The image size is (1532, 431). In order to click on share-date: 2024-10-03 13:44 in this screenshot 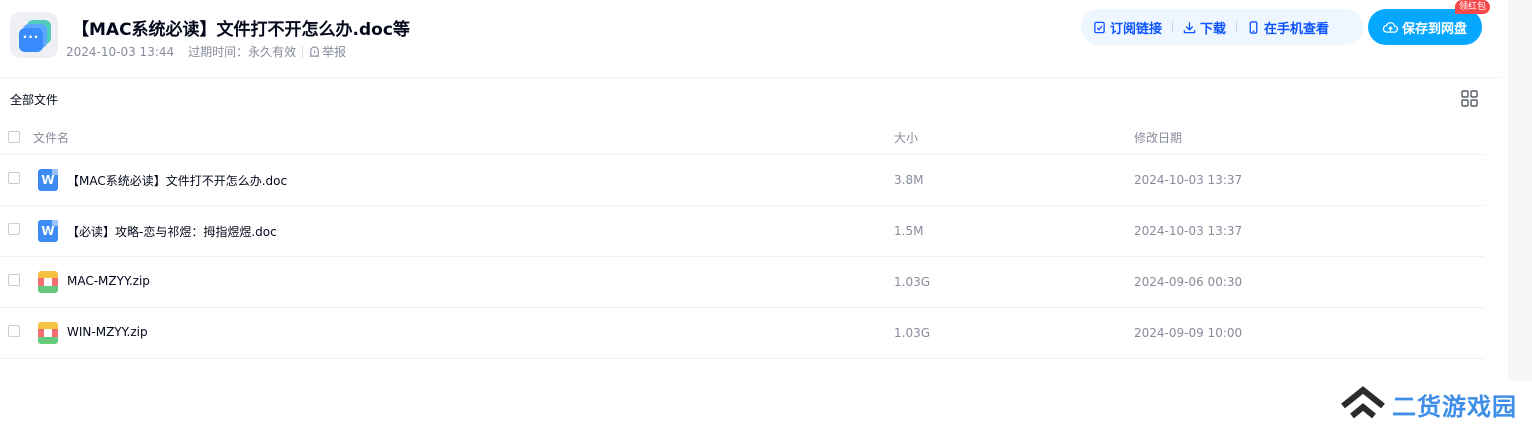, I will do `click(120, 51)`.